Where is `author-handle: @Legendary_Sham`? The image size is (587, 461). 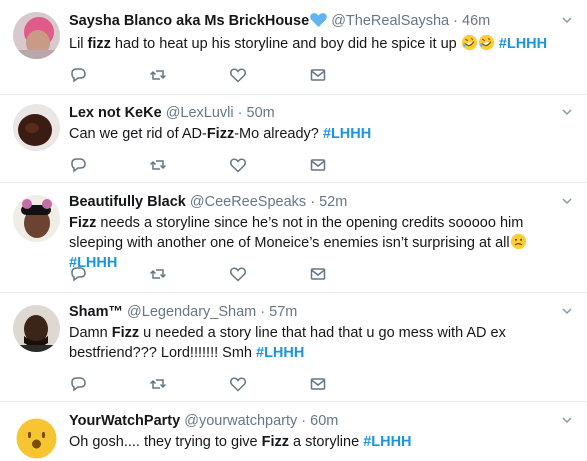 author-handle: @Legendary_Sham is located at coordinates (191, 312).